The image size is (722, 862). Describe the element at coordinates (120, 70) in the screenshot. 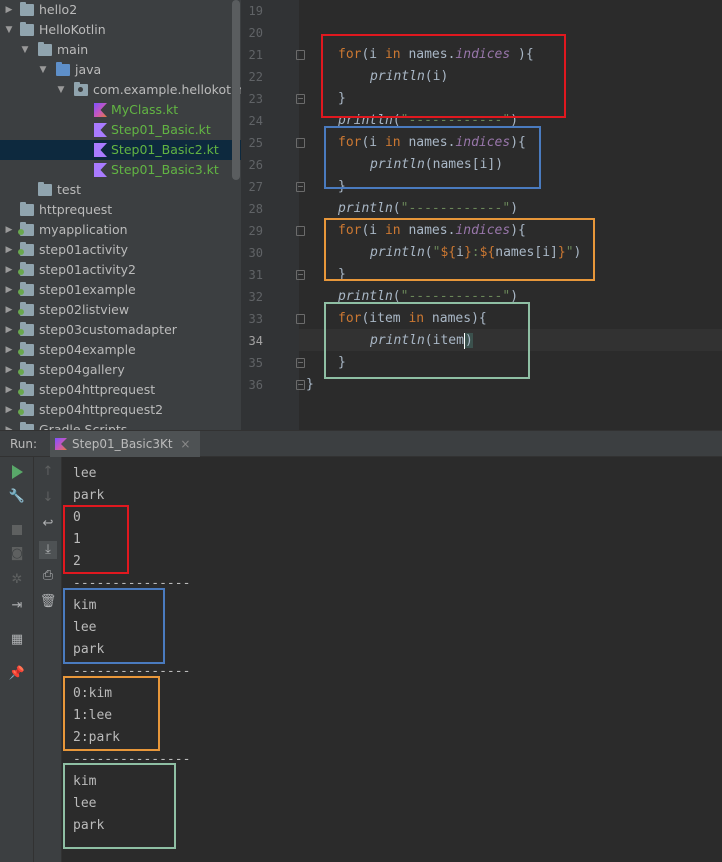

I see `tree-item-java: ▼ java` at that location.